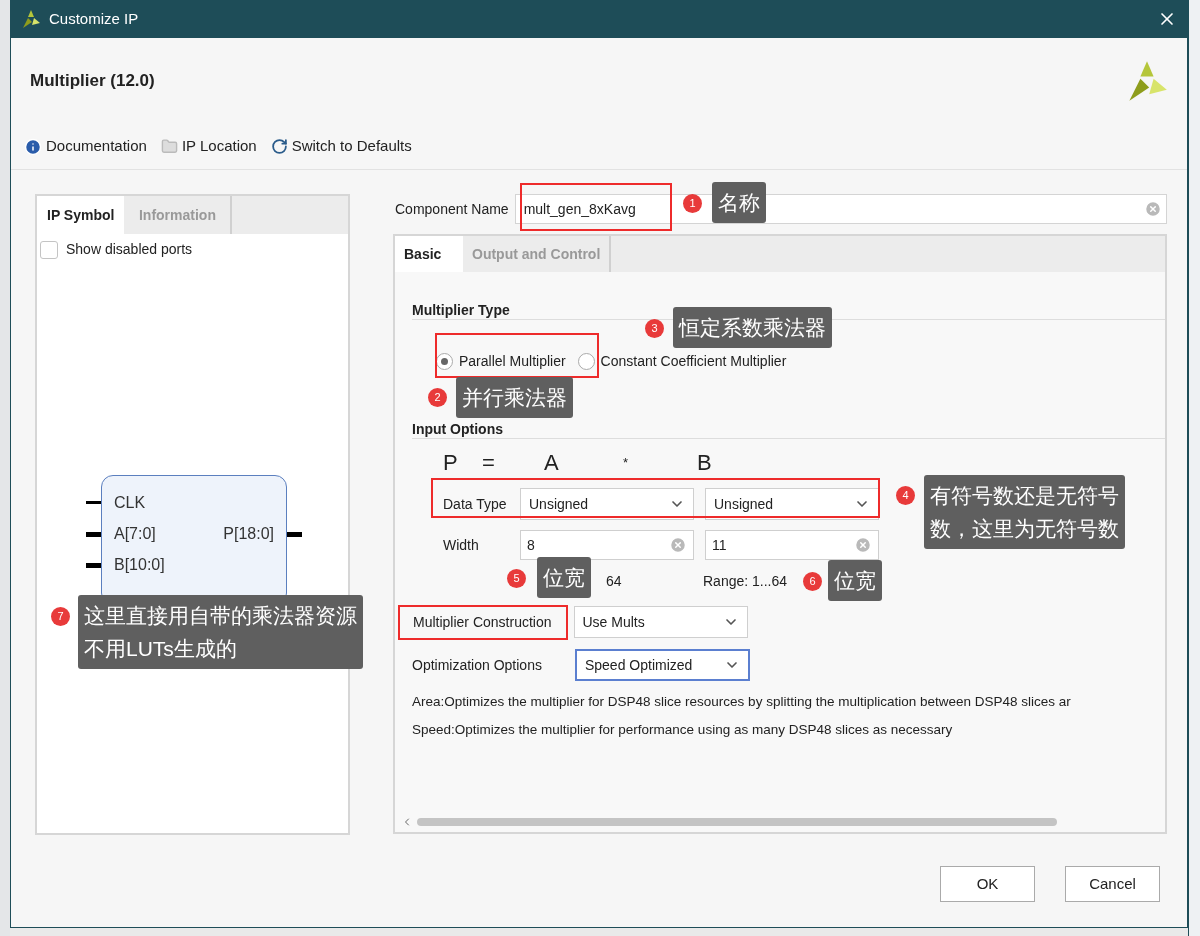 Image resolution: width=1200 pixels, height=936 pixels. Describe the element at coordinates (987, 884) in the screenshot. I see `dialog-button: OK` at that location.